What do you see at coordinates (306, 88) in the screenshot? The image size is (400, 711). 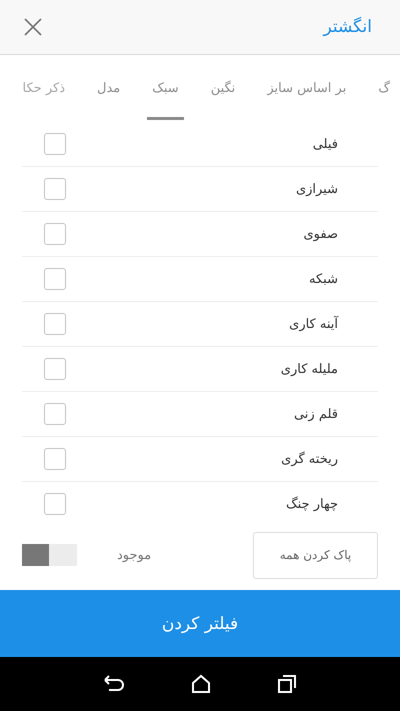 I see `category-tab: بر اساس سایز` at bounding box center [306, 88].